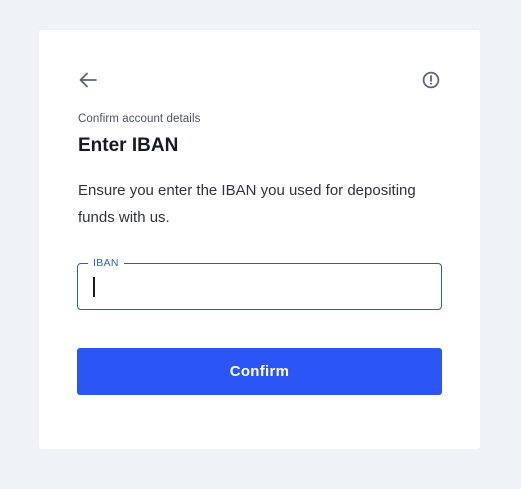 This screenshot has width=521, height=489. What do you see at coordinates (94, 287) in the screenshot?
I see `text-cursor` at bounding box center [94, 287].